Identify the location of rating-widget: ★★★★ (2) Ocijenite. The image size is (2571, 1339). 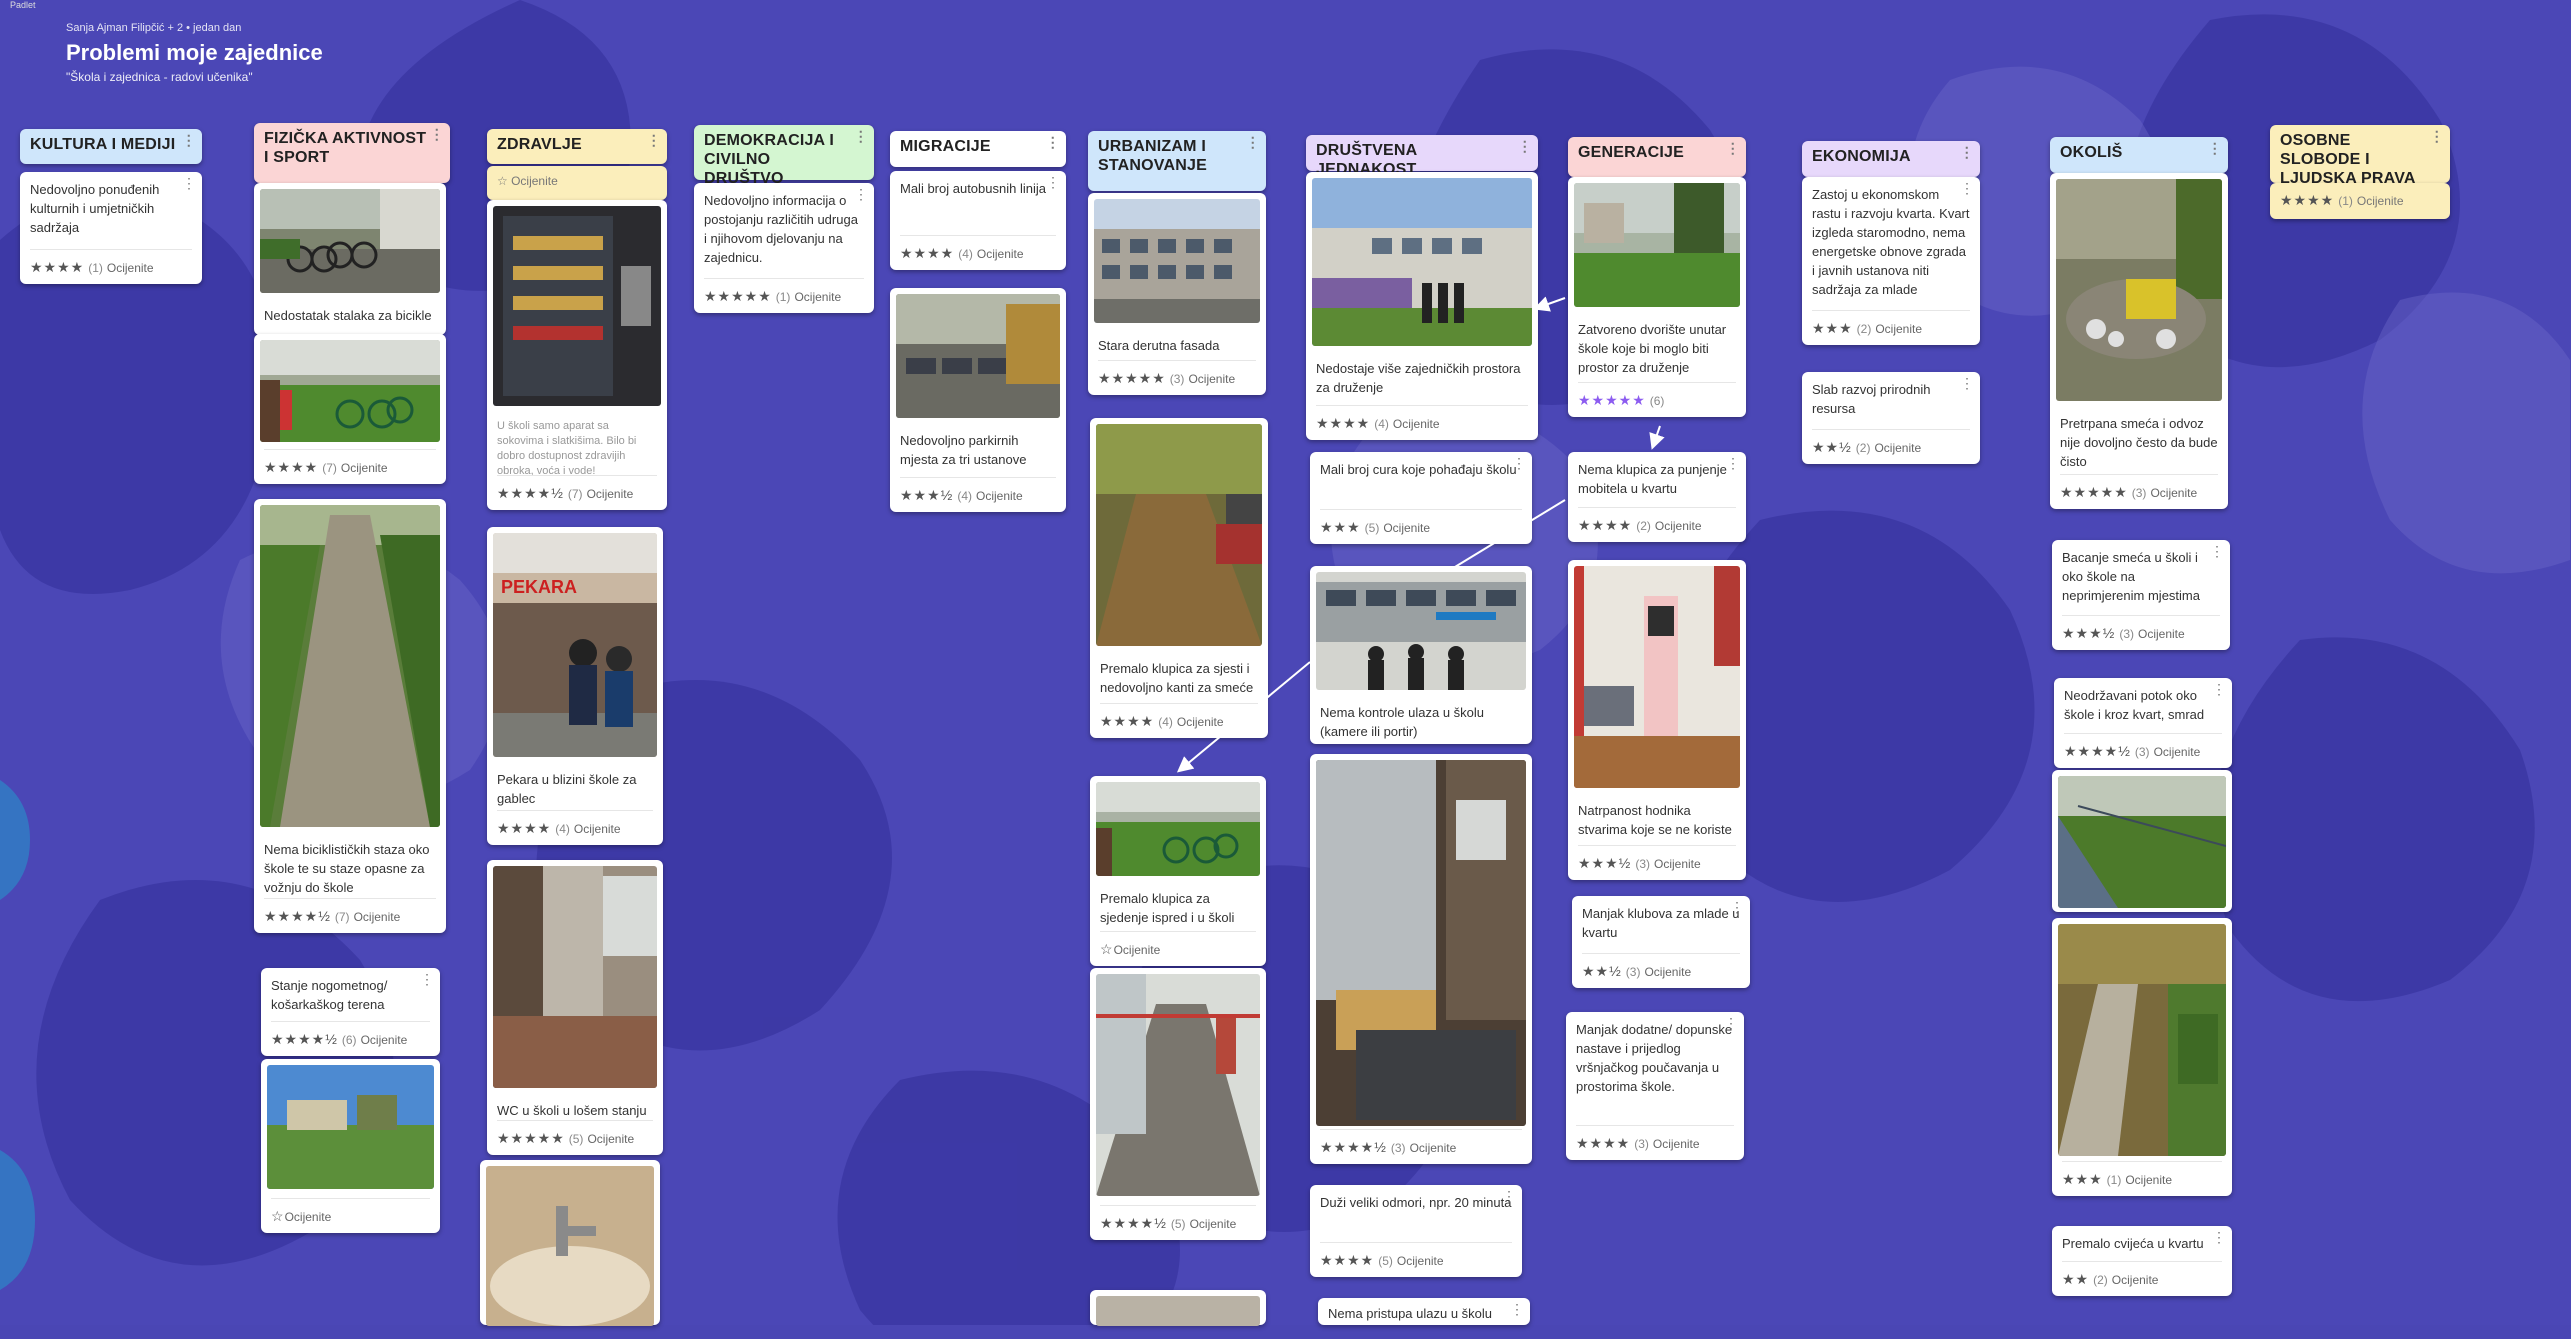
(1640, 525).